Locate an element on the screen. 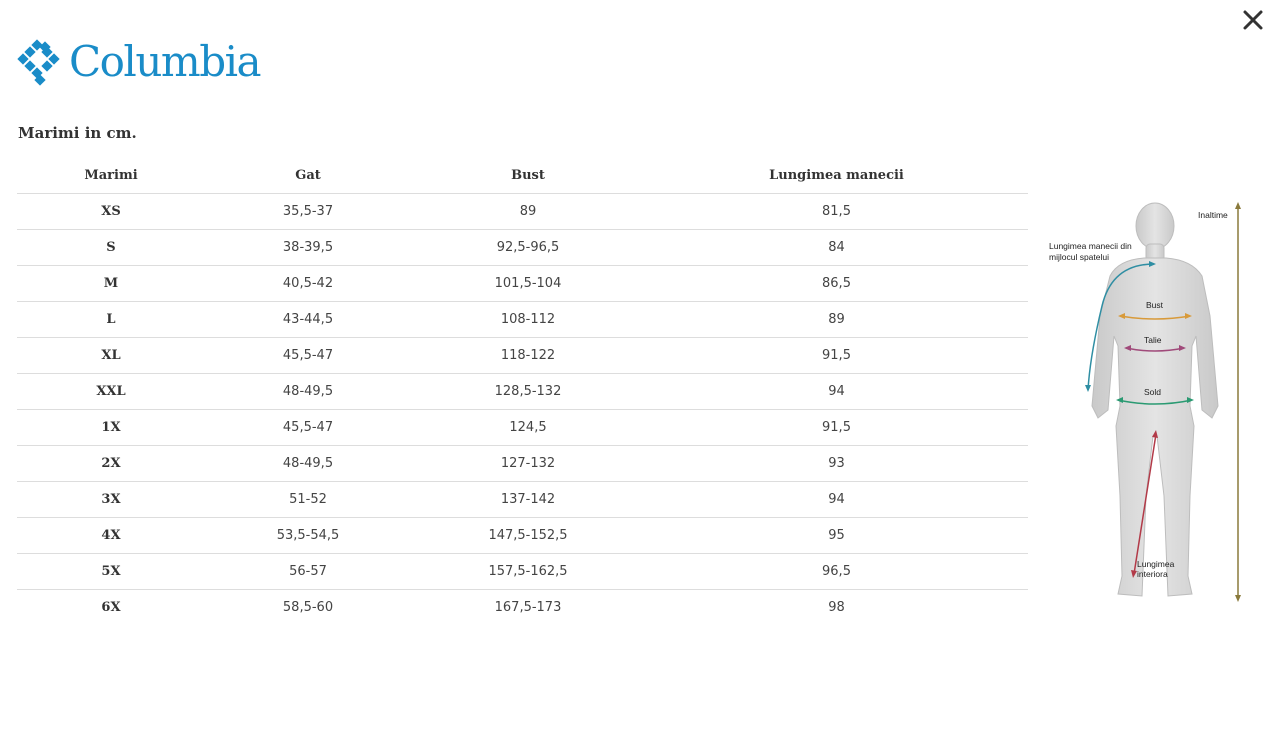  size-cell: 4X is located at coordinates (111, 535).